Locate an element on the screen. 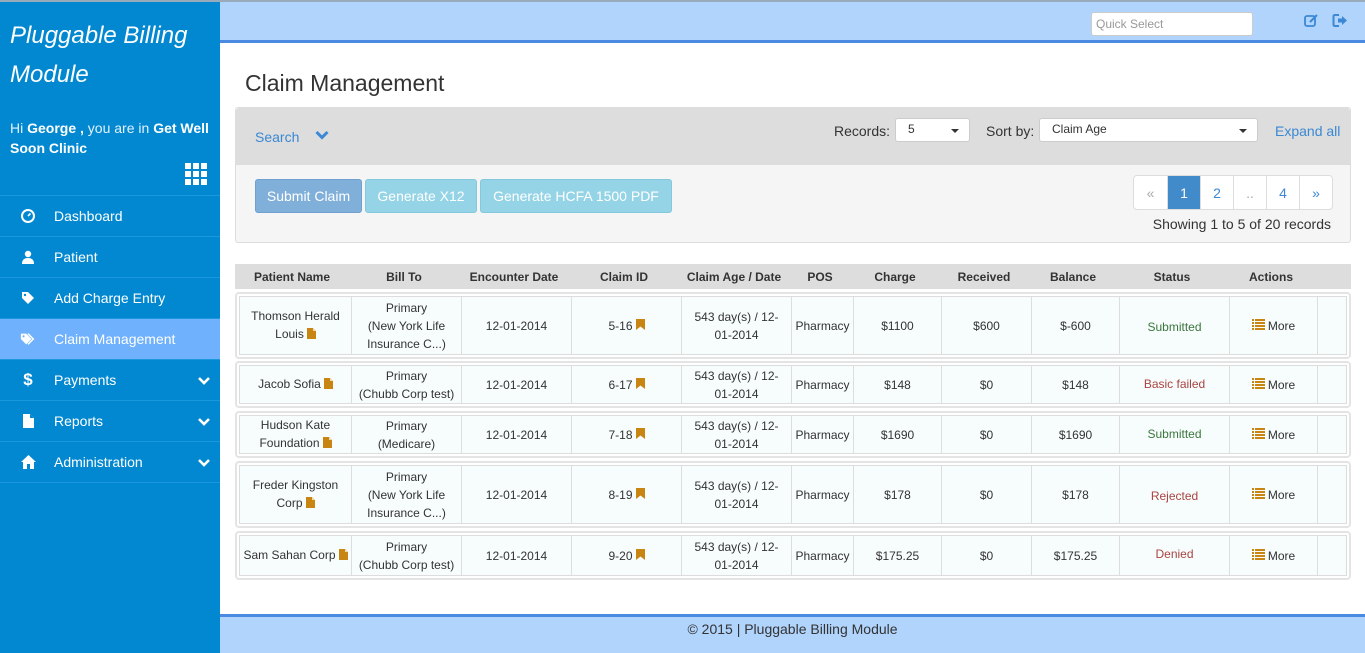 The width and height of the screenshot is (1365, 653). column-header: Status is located at coordinates (1172, 276).